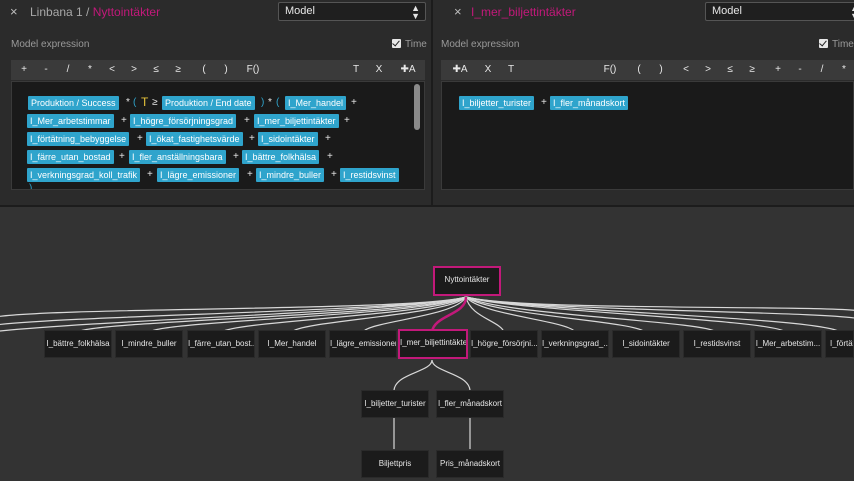 This screenshot has height=481, width=854. Describe the element at coordinates (369, 175) in the screenshot. I see `expression-chip: I_restidsvinst` at that location.